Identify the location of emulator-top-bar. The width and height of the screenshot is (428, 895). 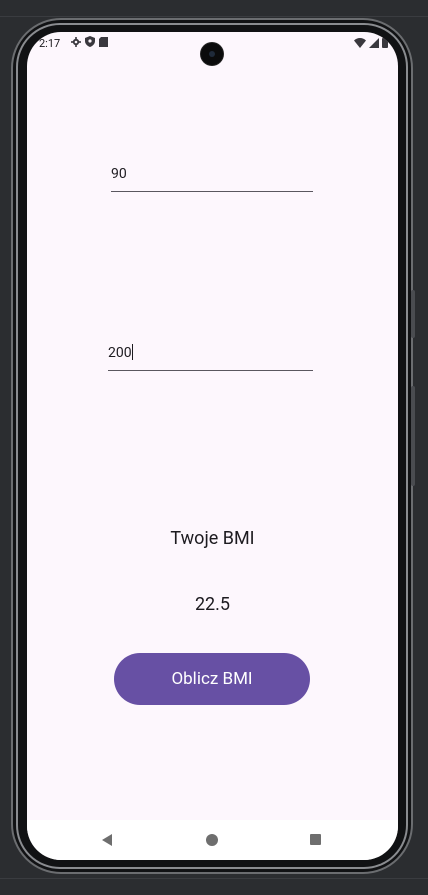
(214, 8).